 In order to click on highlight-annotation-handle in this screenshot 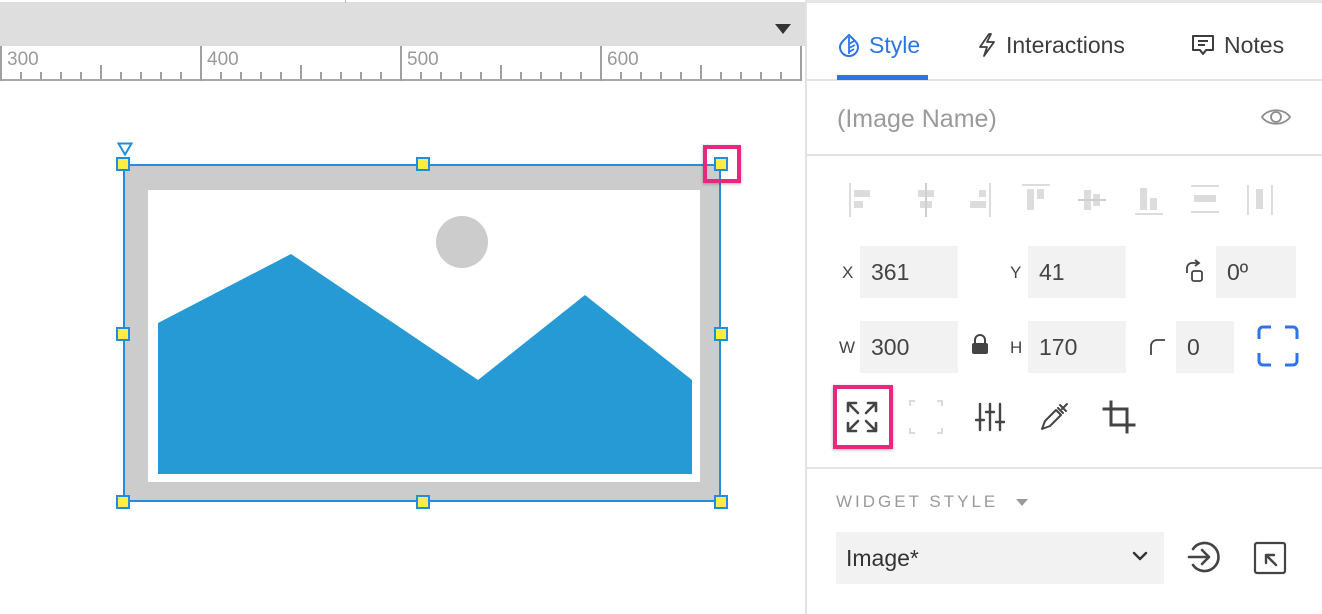, I will do `click(722, 164)`.